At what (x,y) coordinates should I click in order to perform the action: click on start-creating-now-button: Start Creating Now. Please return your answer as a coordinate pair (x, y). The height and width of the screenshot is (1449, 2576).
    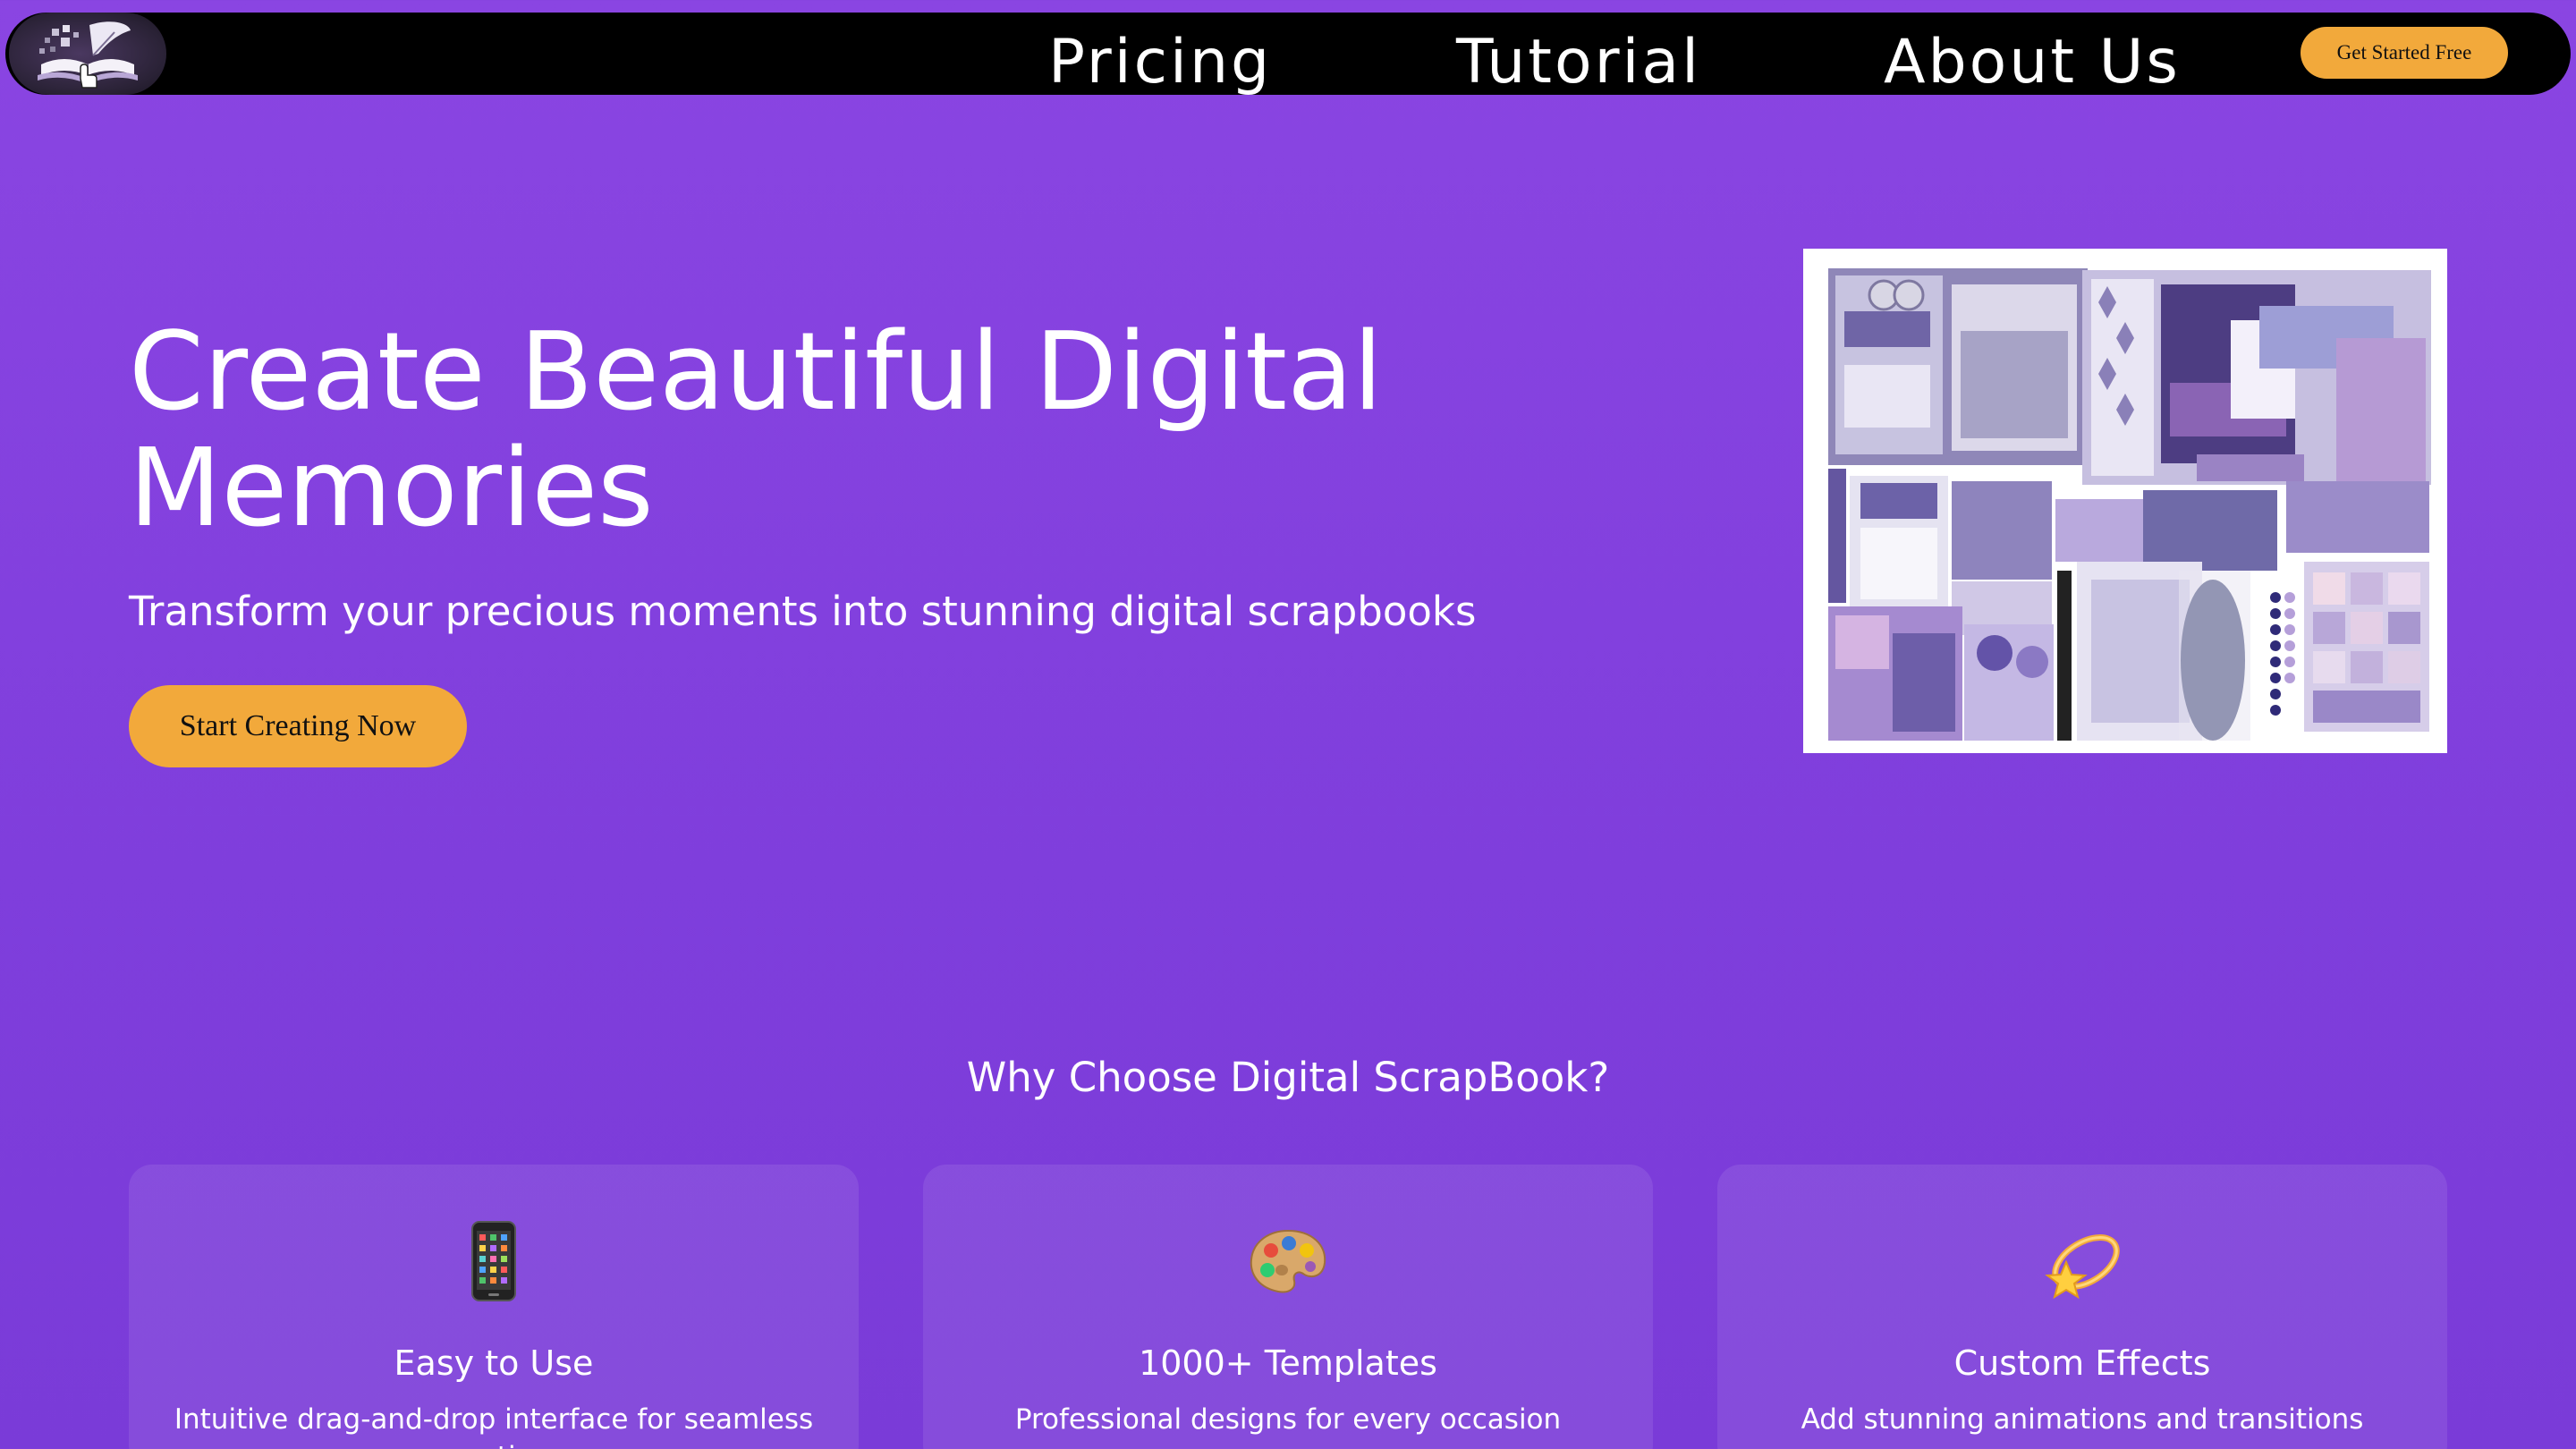
    Looking at the image, I should click on (298, 726).